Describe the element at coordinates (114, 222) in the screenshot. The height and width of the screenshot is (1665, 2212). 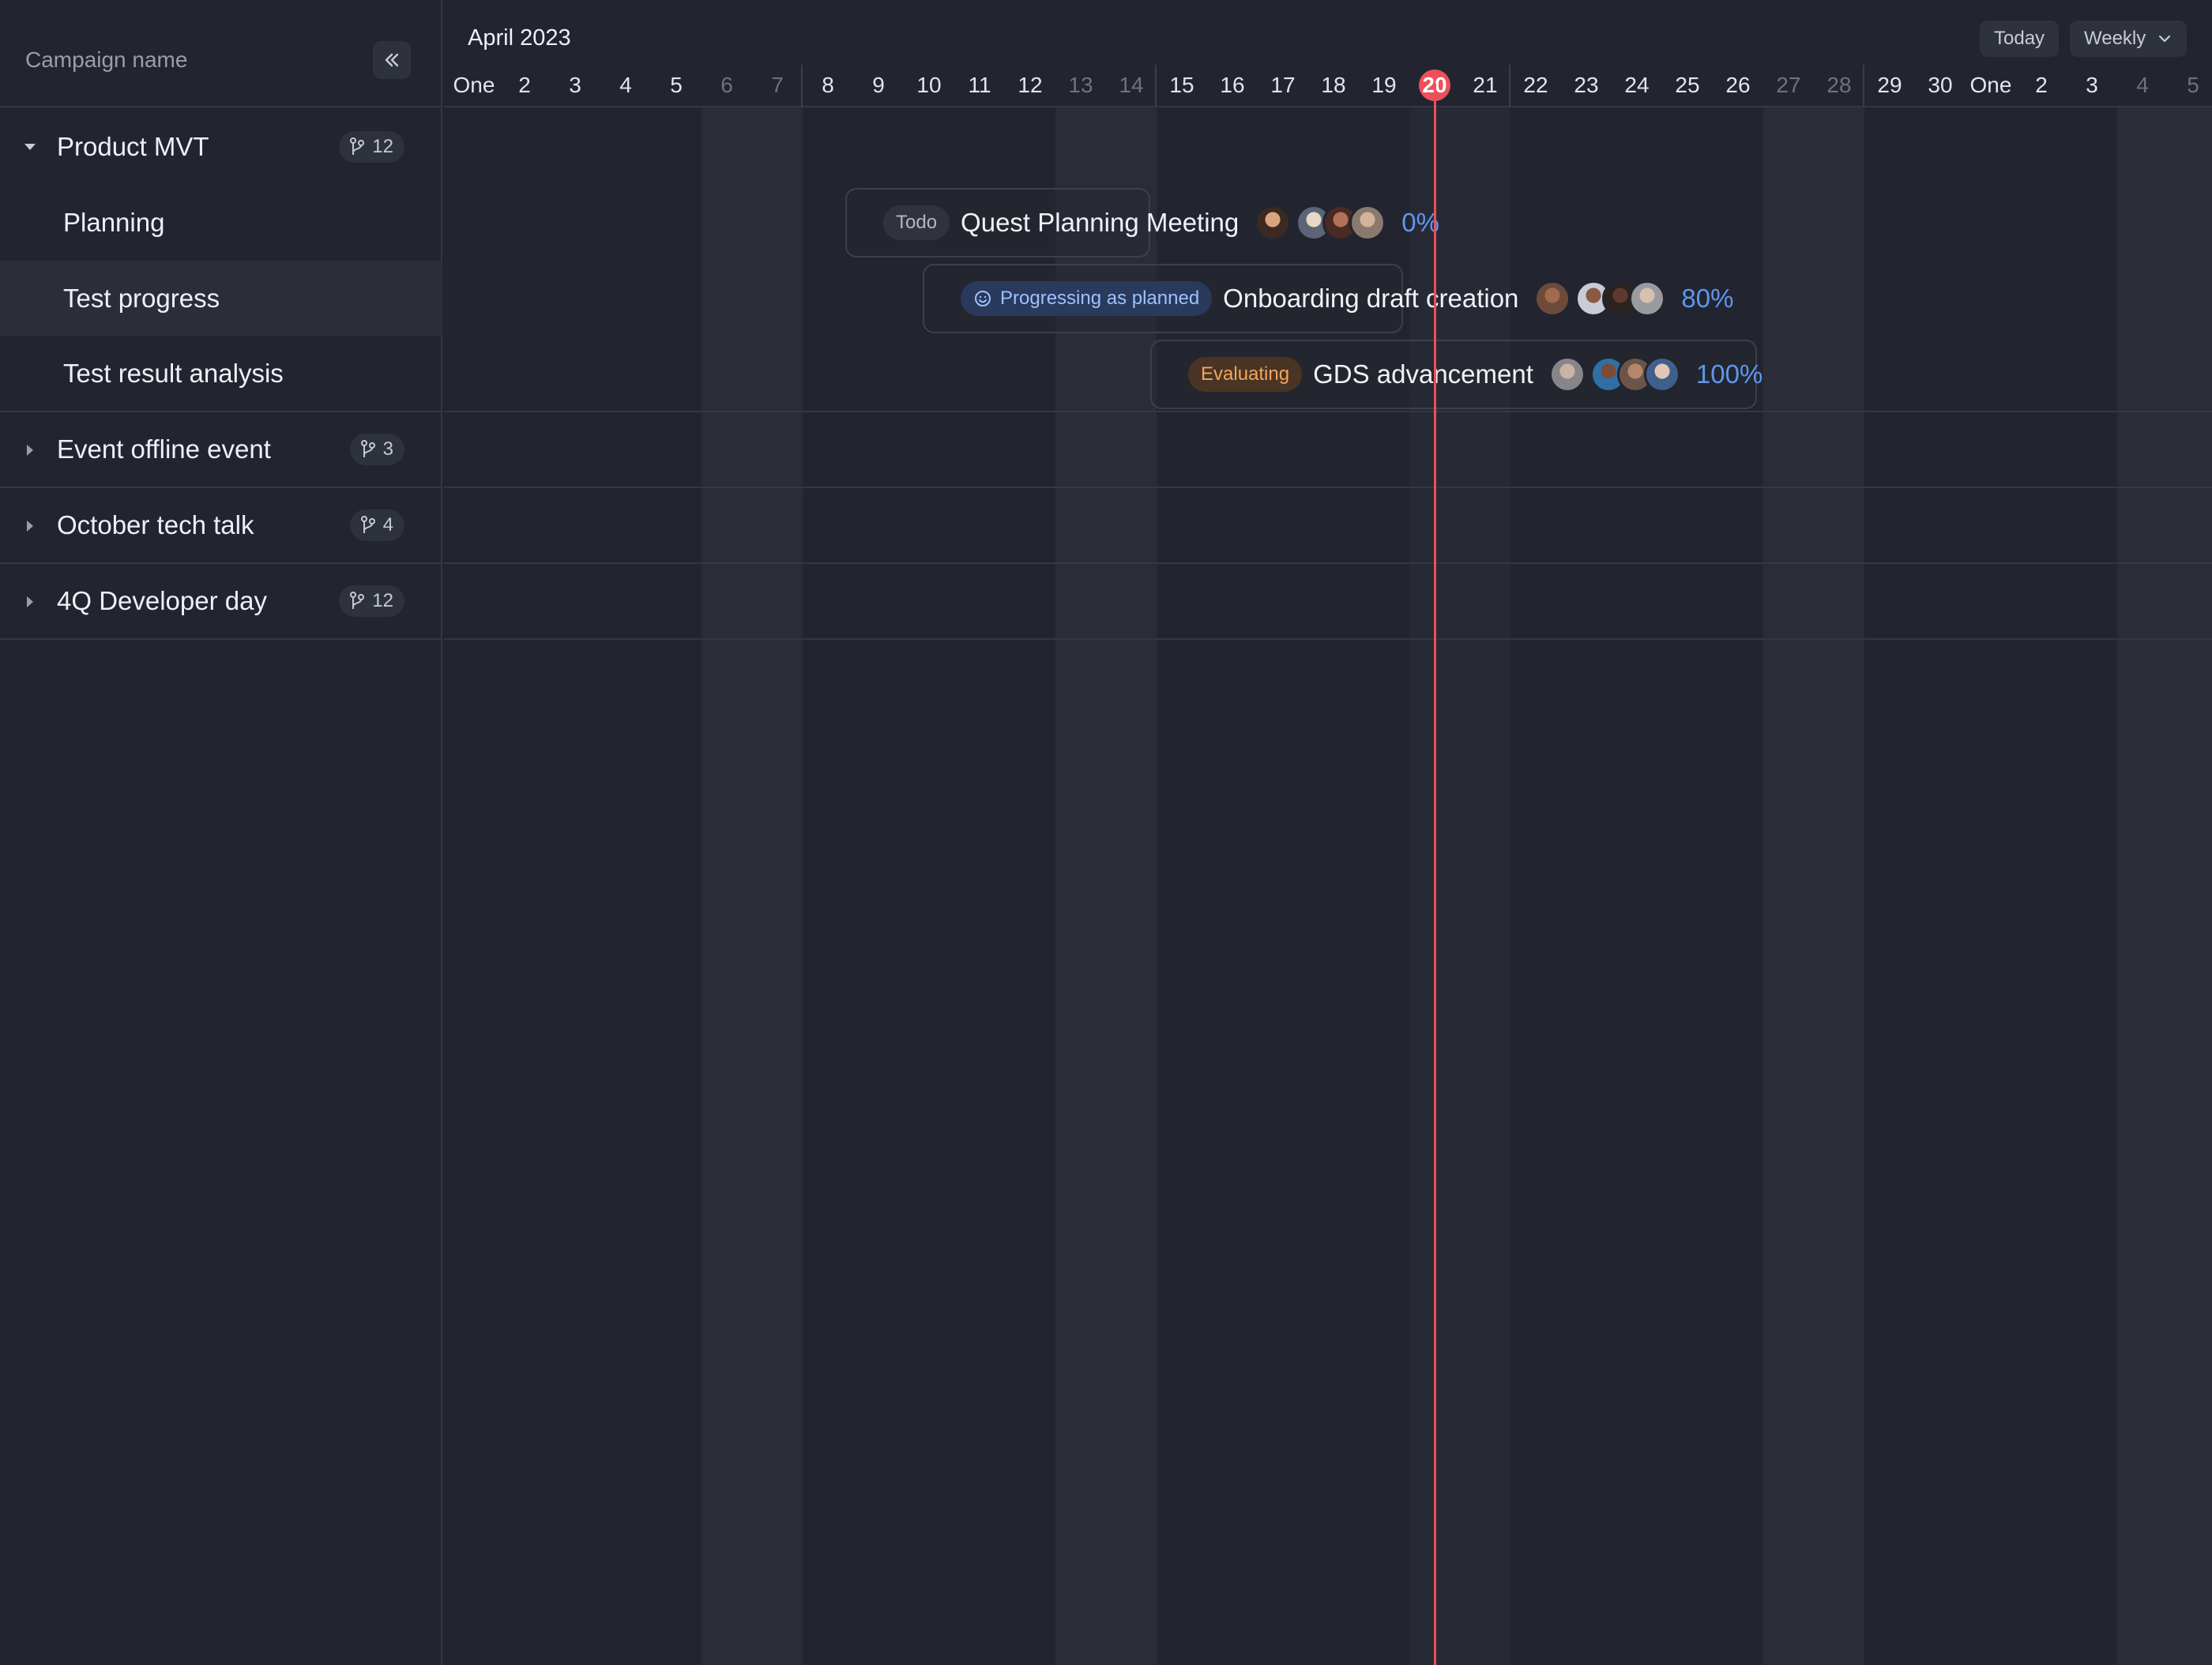
I see `sub-row-label: Planning` at that location.